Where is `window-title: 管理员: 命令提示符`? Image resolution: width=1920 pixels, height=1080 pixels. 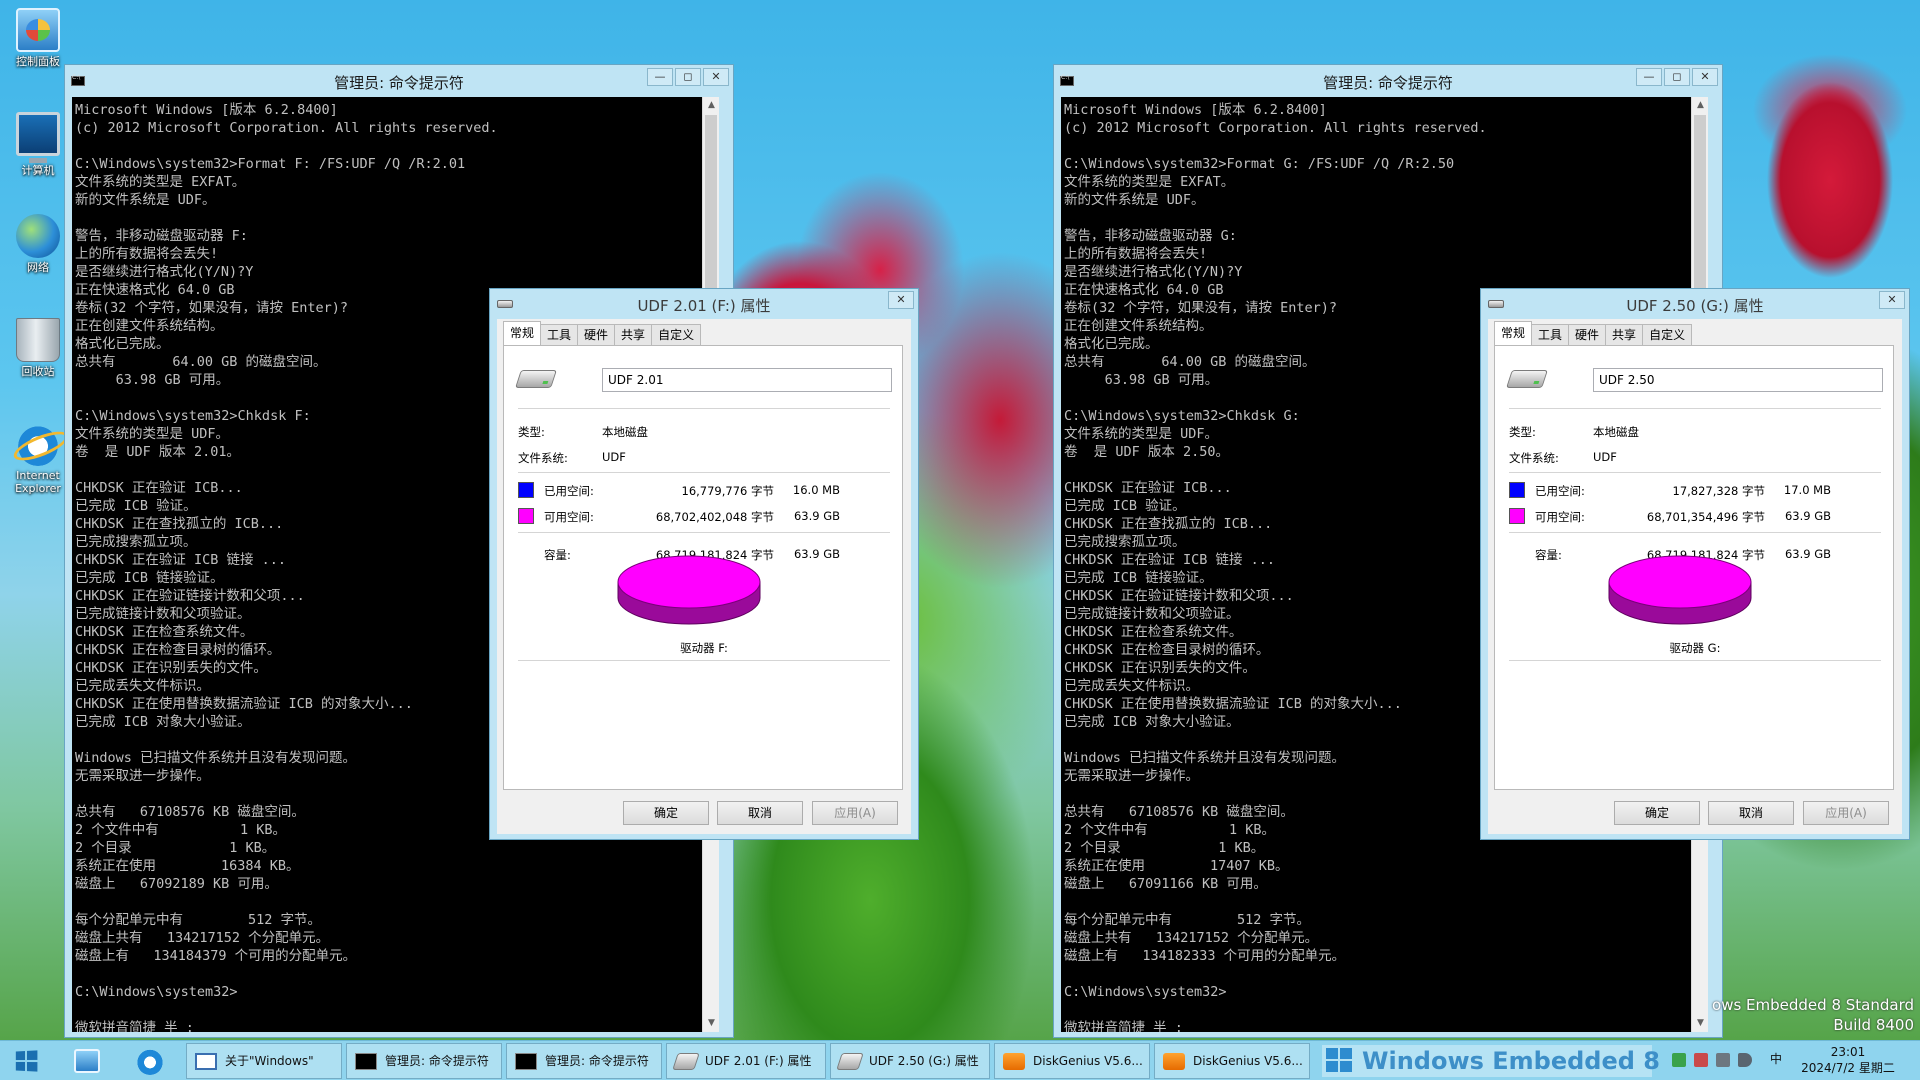
window-title: 管理员: 命令提示符 is located at coordinates (1388, 83).